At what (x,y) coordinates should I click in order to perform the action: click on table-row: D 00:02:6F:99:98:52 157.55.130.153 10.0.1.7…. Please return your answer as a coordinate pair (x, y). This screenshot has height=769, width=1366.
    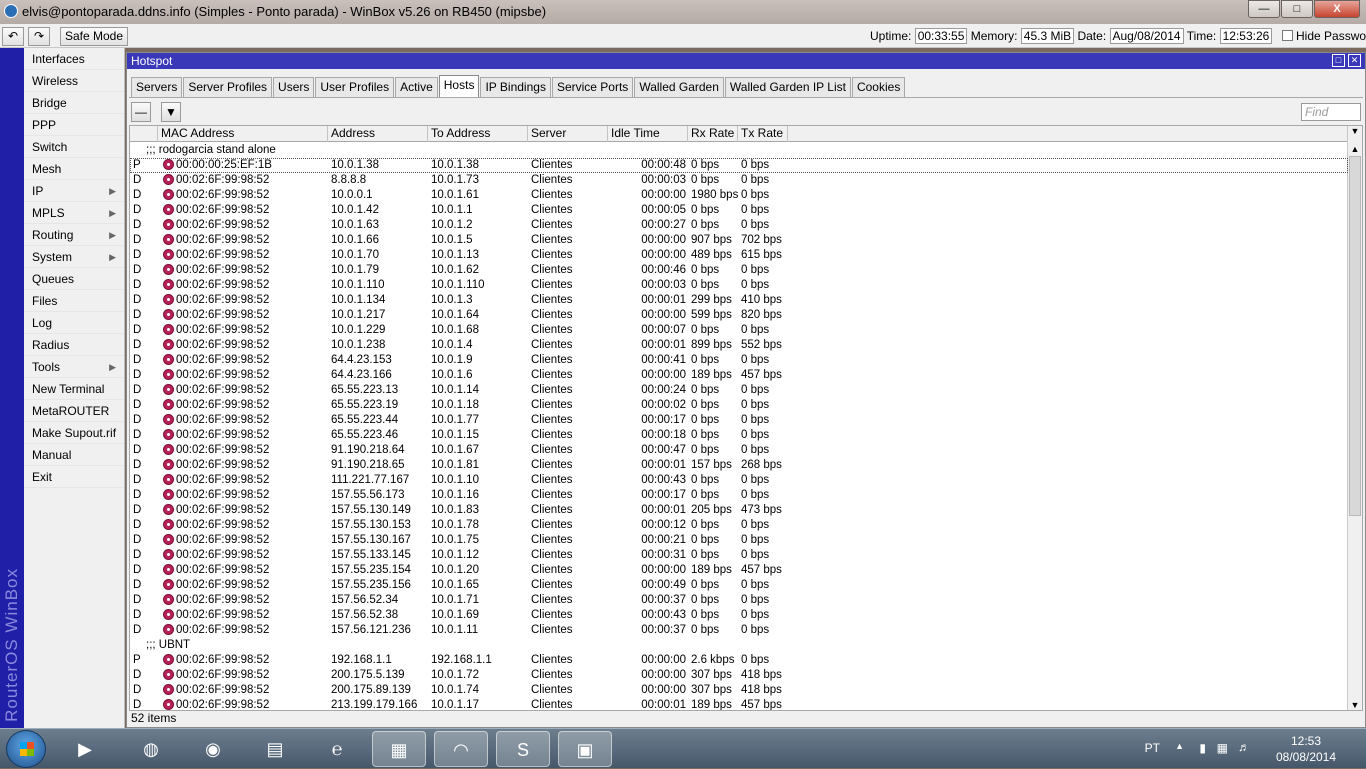
    Looking at the image, I should click on (739, 525).